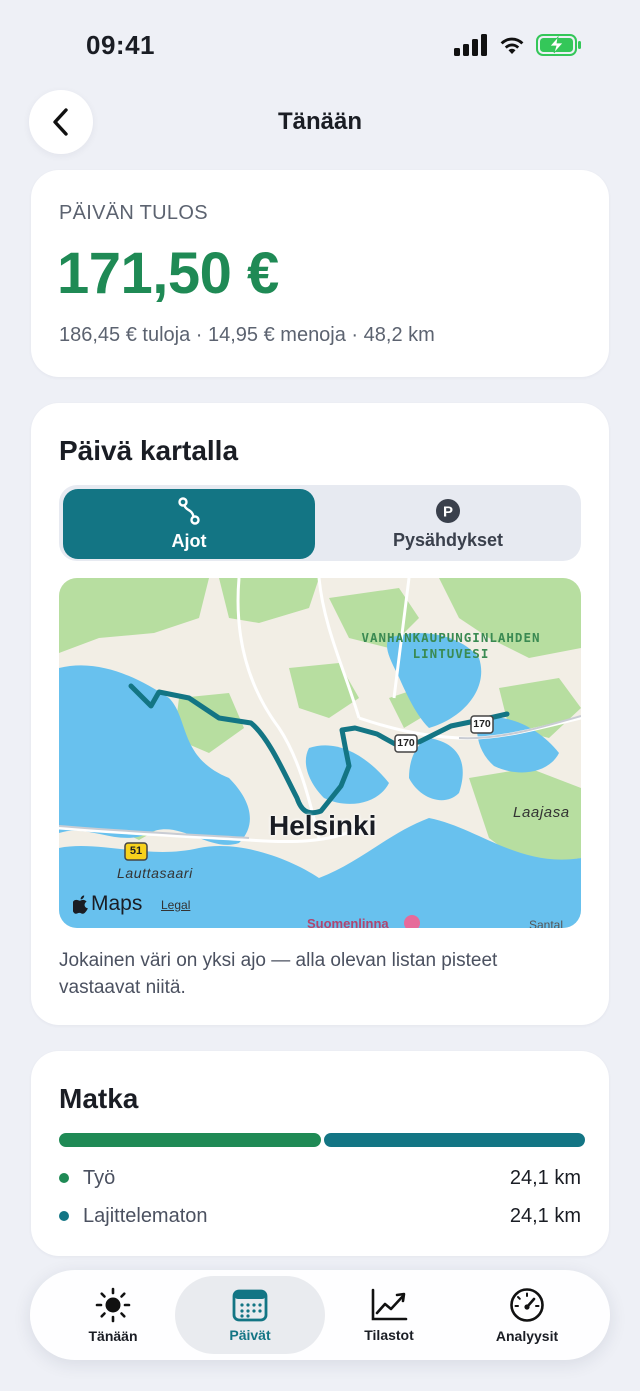 The height and width of the screenshot is (1391, 640). Describe the element at coordinates (99, 1177) in the screenshot. I see `distance-row-label: Työ` at that location.